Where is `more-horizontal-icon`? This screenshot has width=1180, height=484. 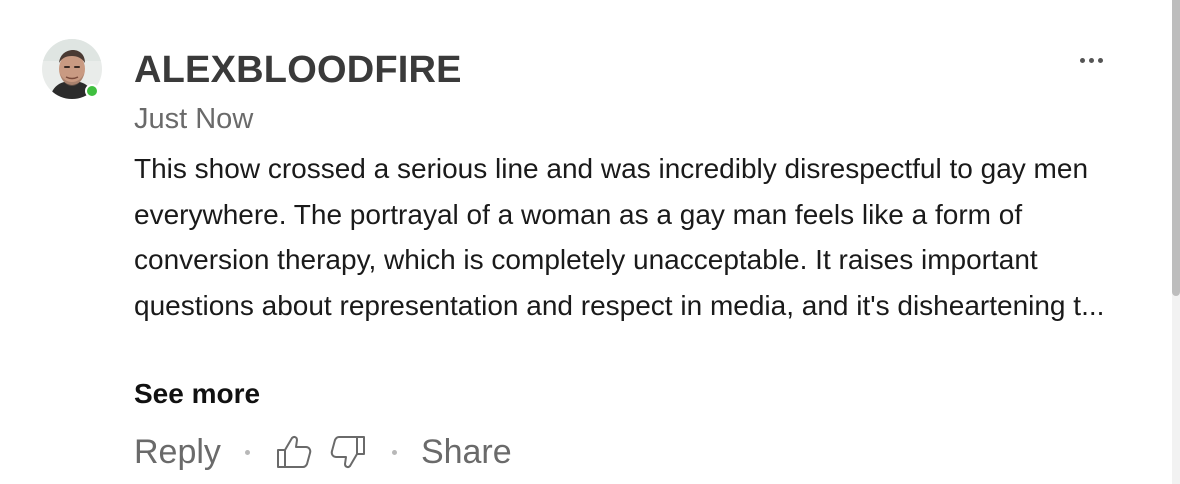
more-horizontal-icon is located at coordinates (1082, 60).